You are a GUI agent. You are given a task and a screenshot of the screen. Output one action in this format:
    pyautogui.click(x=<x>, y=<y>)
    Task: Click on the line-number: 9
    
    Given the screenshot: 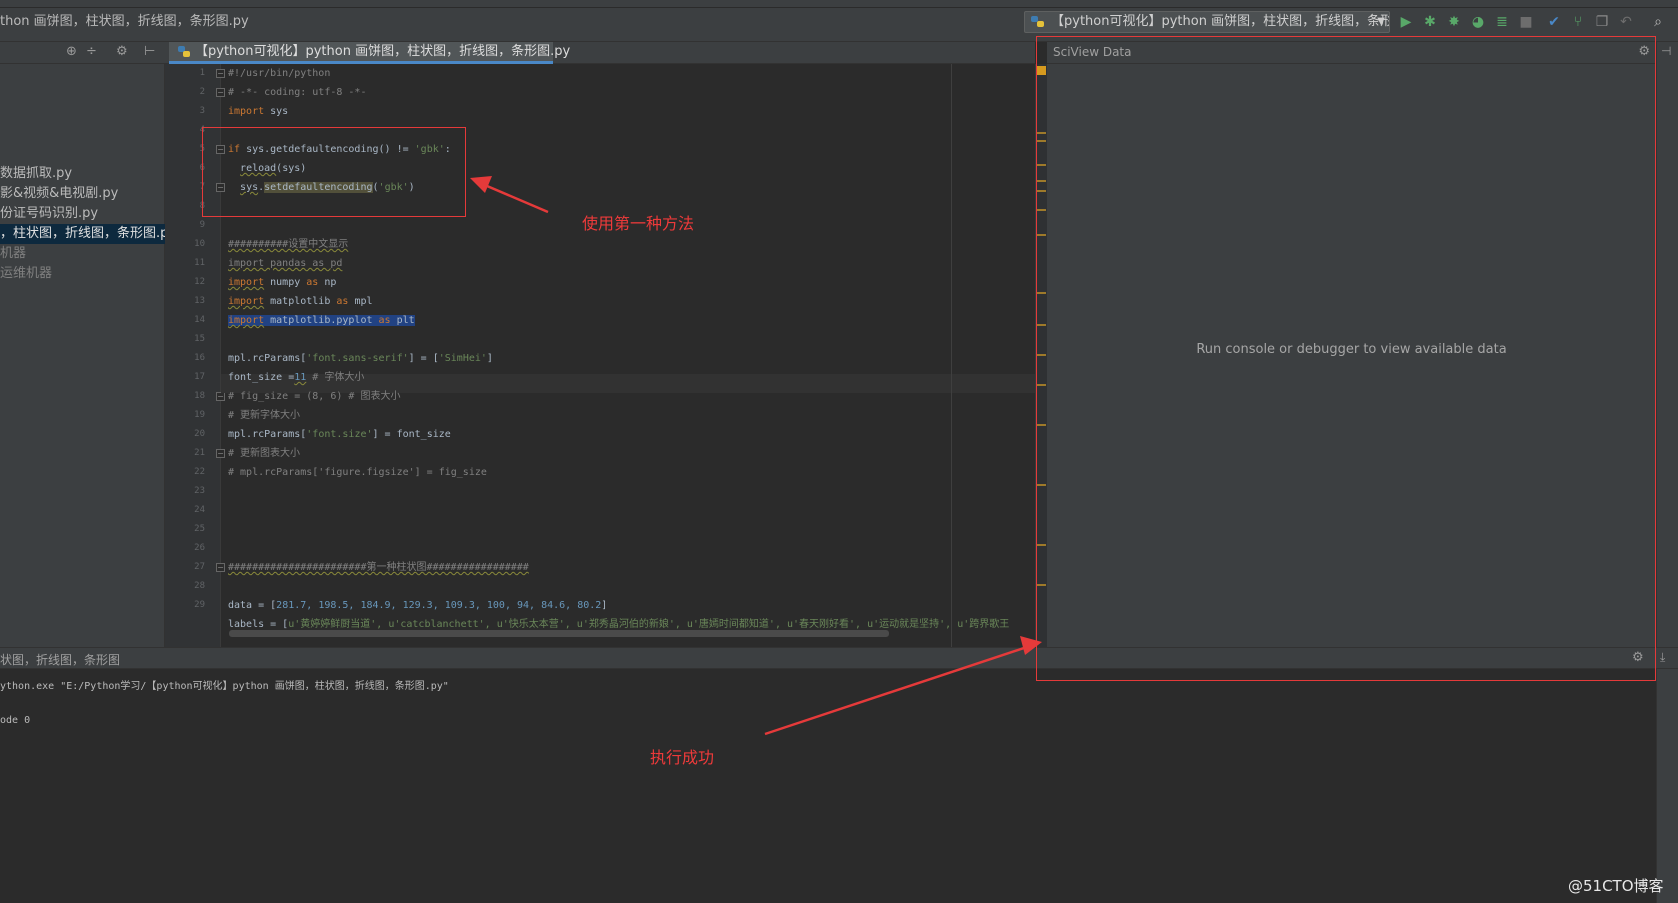 What is the action you would take?
    pyautogui.click(x=202, y=225)
    